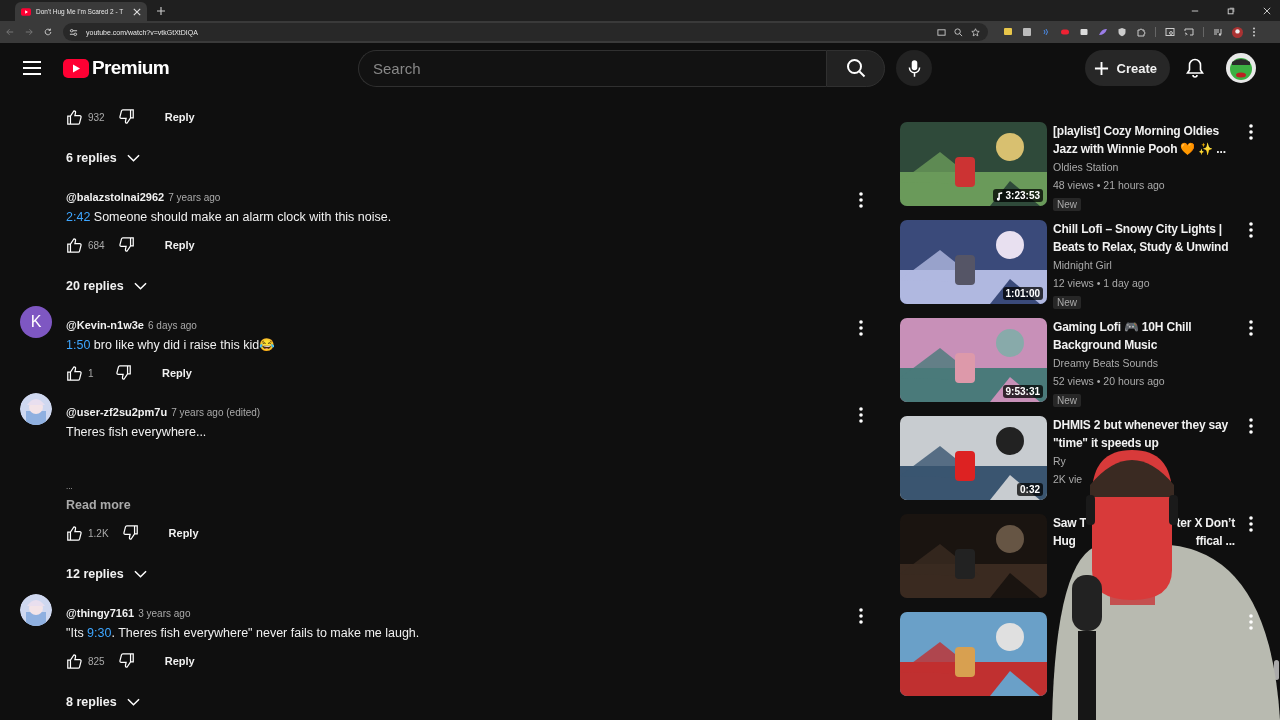 The width and height of the screenshot is (1280, 720). Describe the element at coordinates (1127, 68) in the screenshot. I see `create-button: Create` at that location.